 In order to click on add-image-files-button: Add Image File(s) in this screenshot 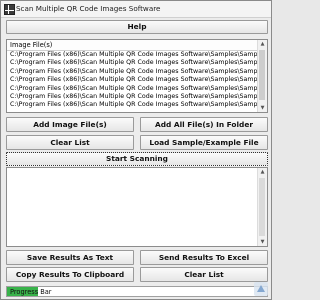, I will do `click(70, 124)`.